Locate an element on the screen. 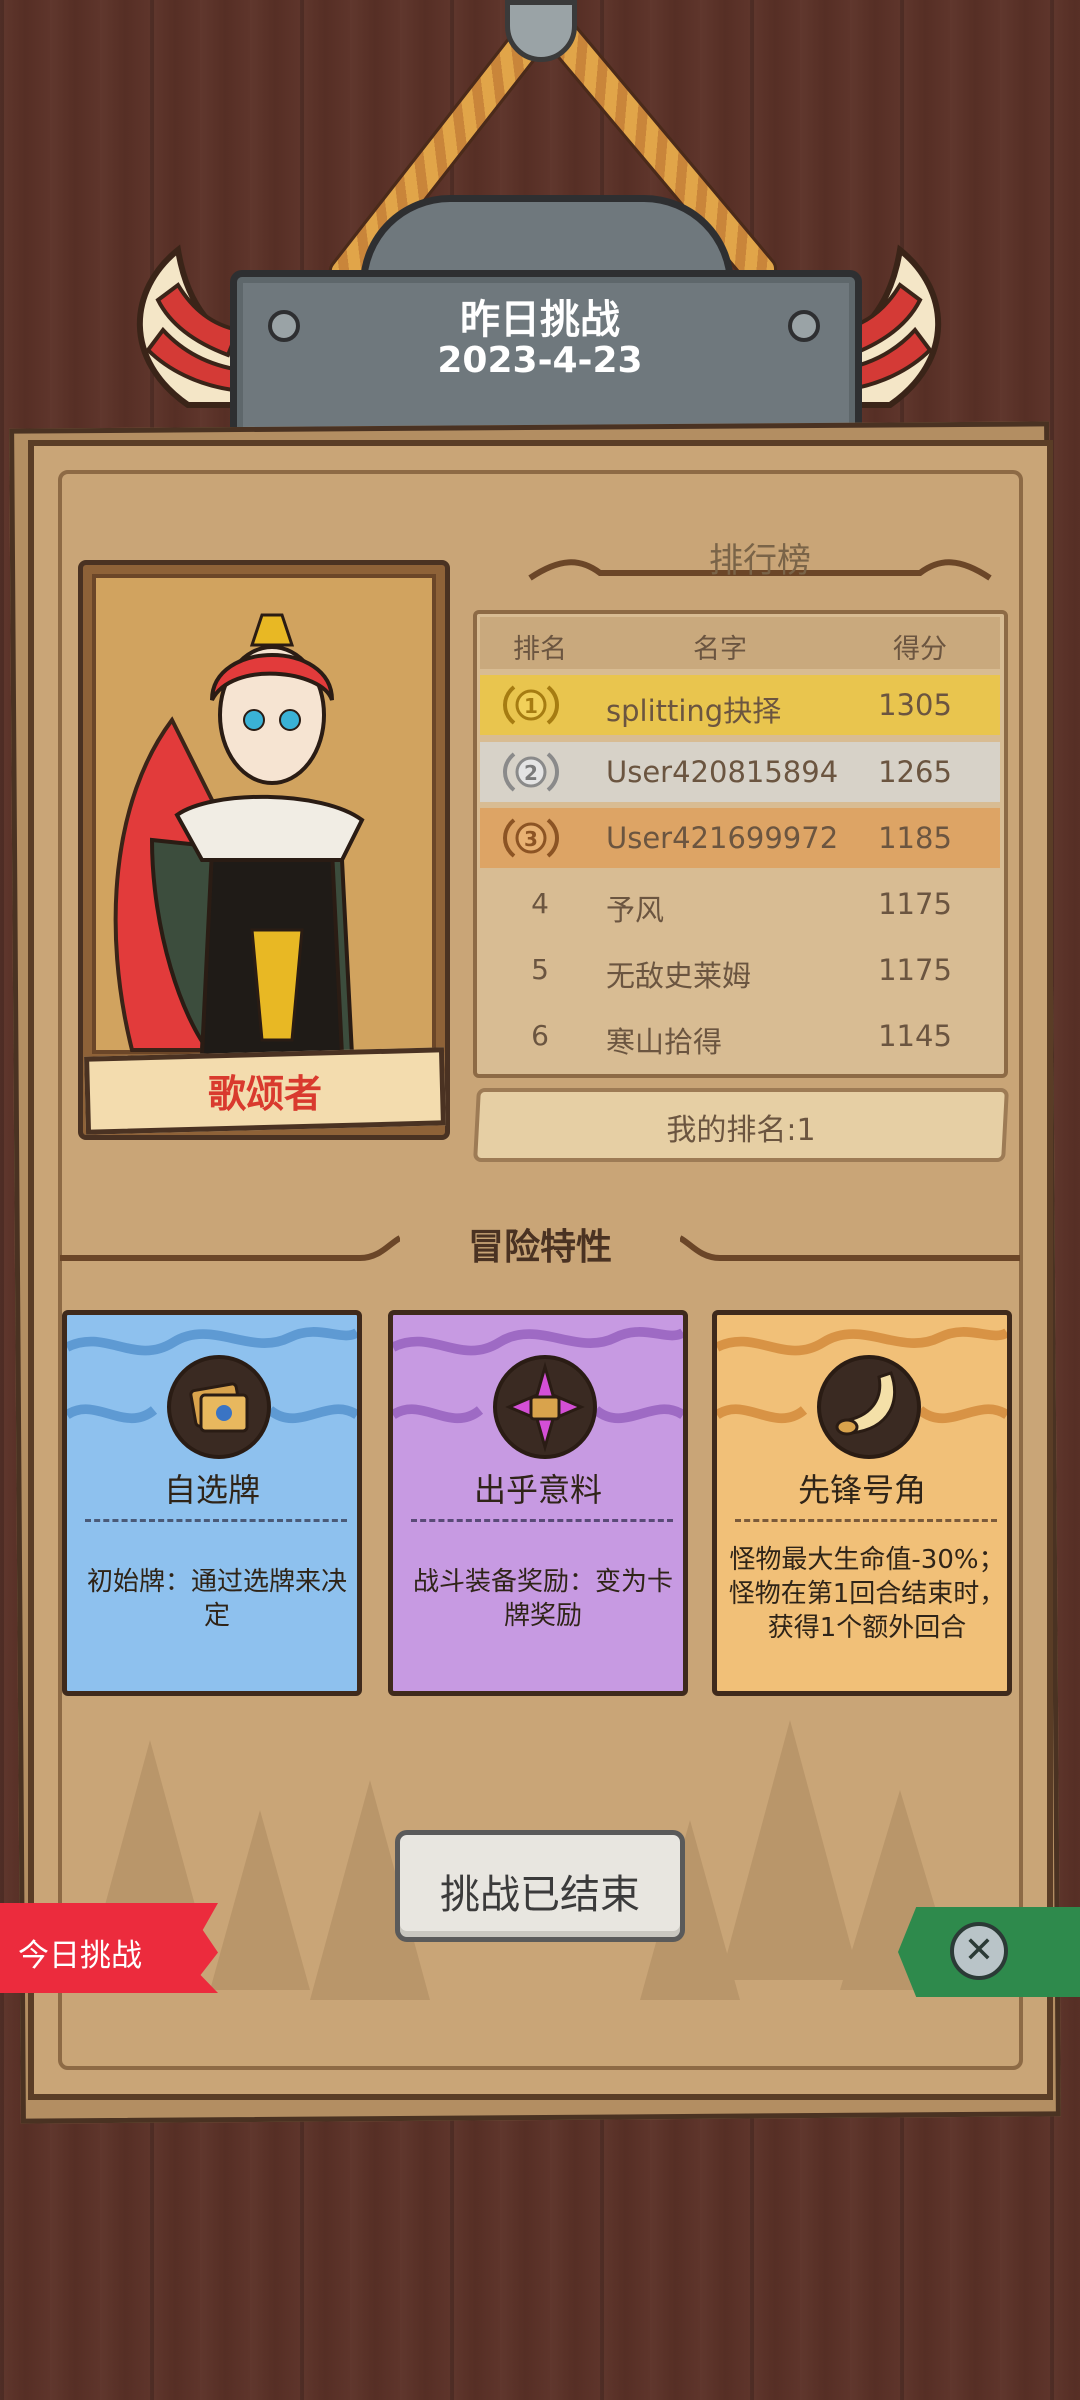 This screenshot has width=1080, height=2400. row-score: 1305 is located at coordinates (915, 705).